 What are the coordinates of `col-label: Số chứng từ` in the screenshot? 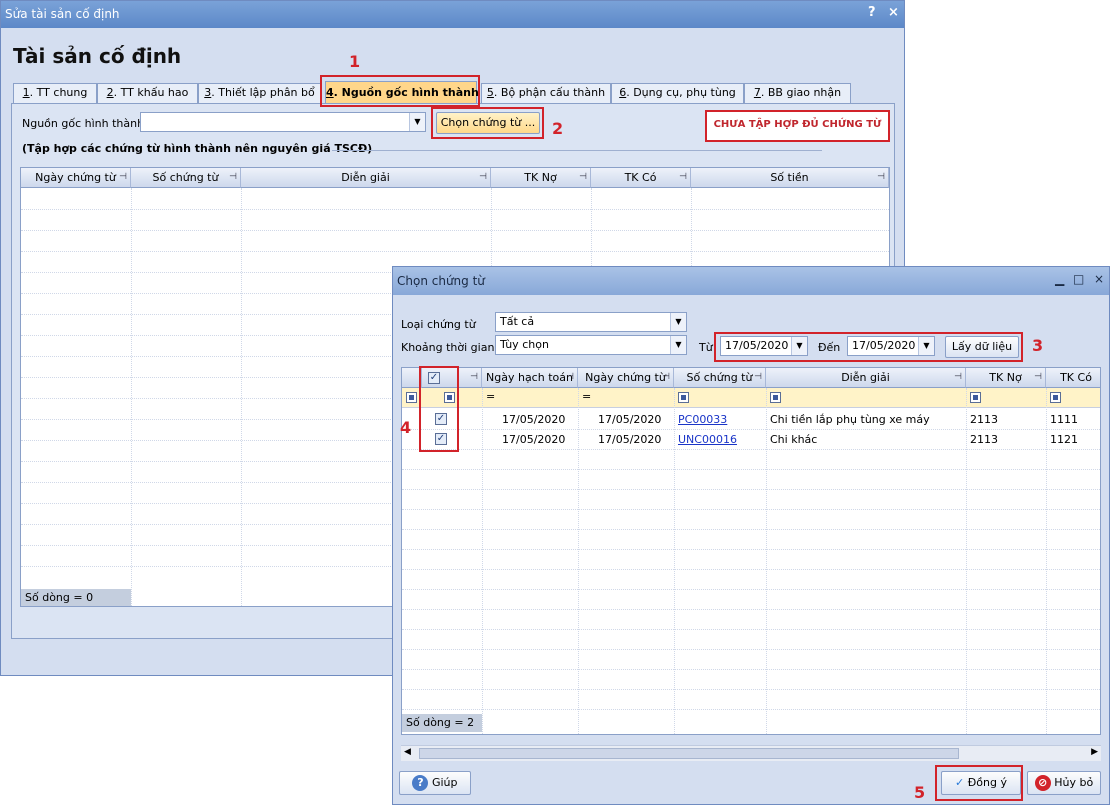 It's located at (719, 377).